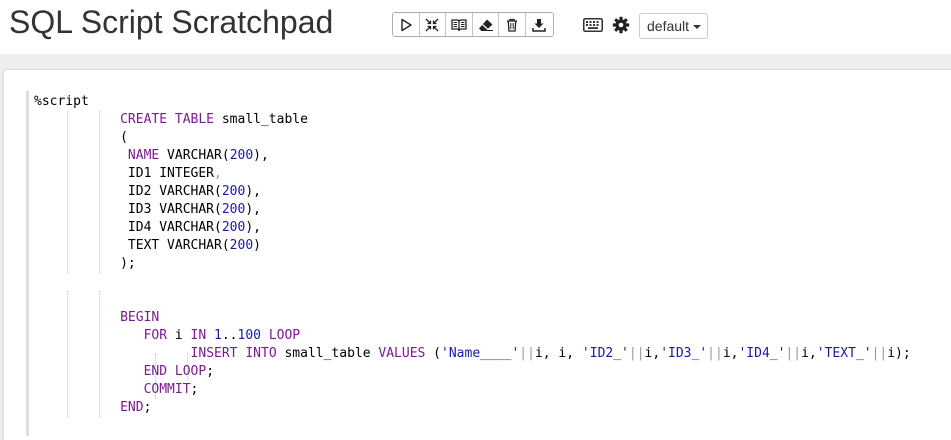  I want to click on download-icon, so click(539, 25).